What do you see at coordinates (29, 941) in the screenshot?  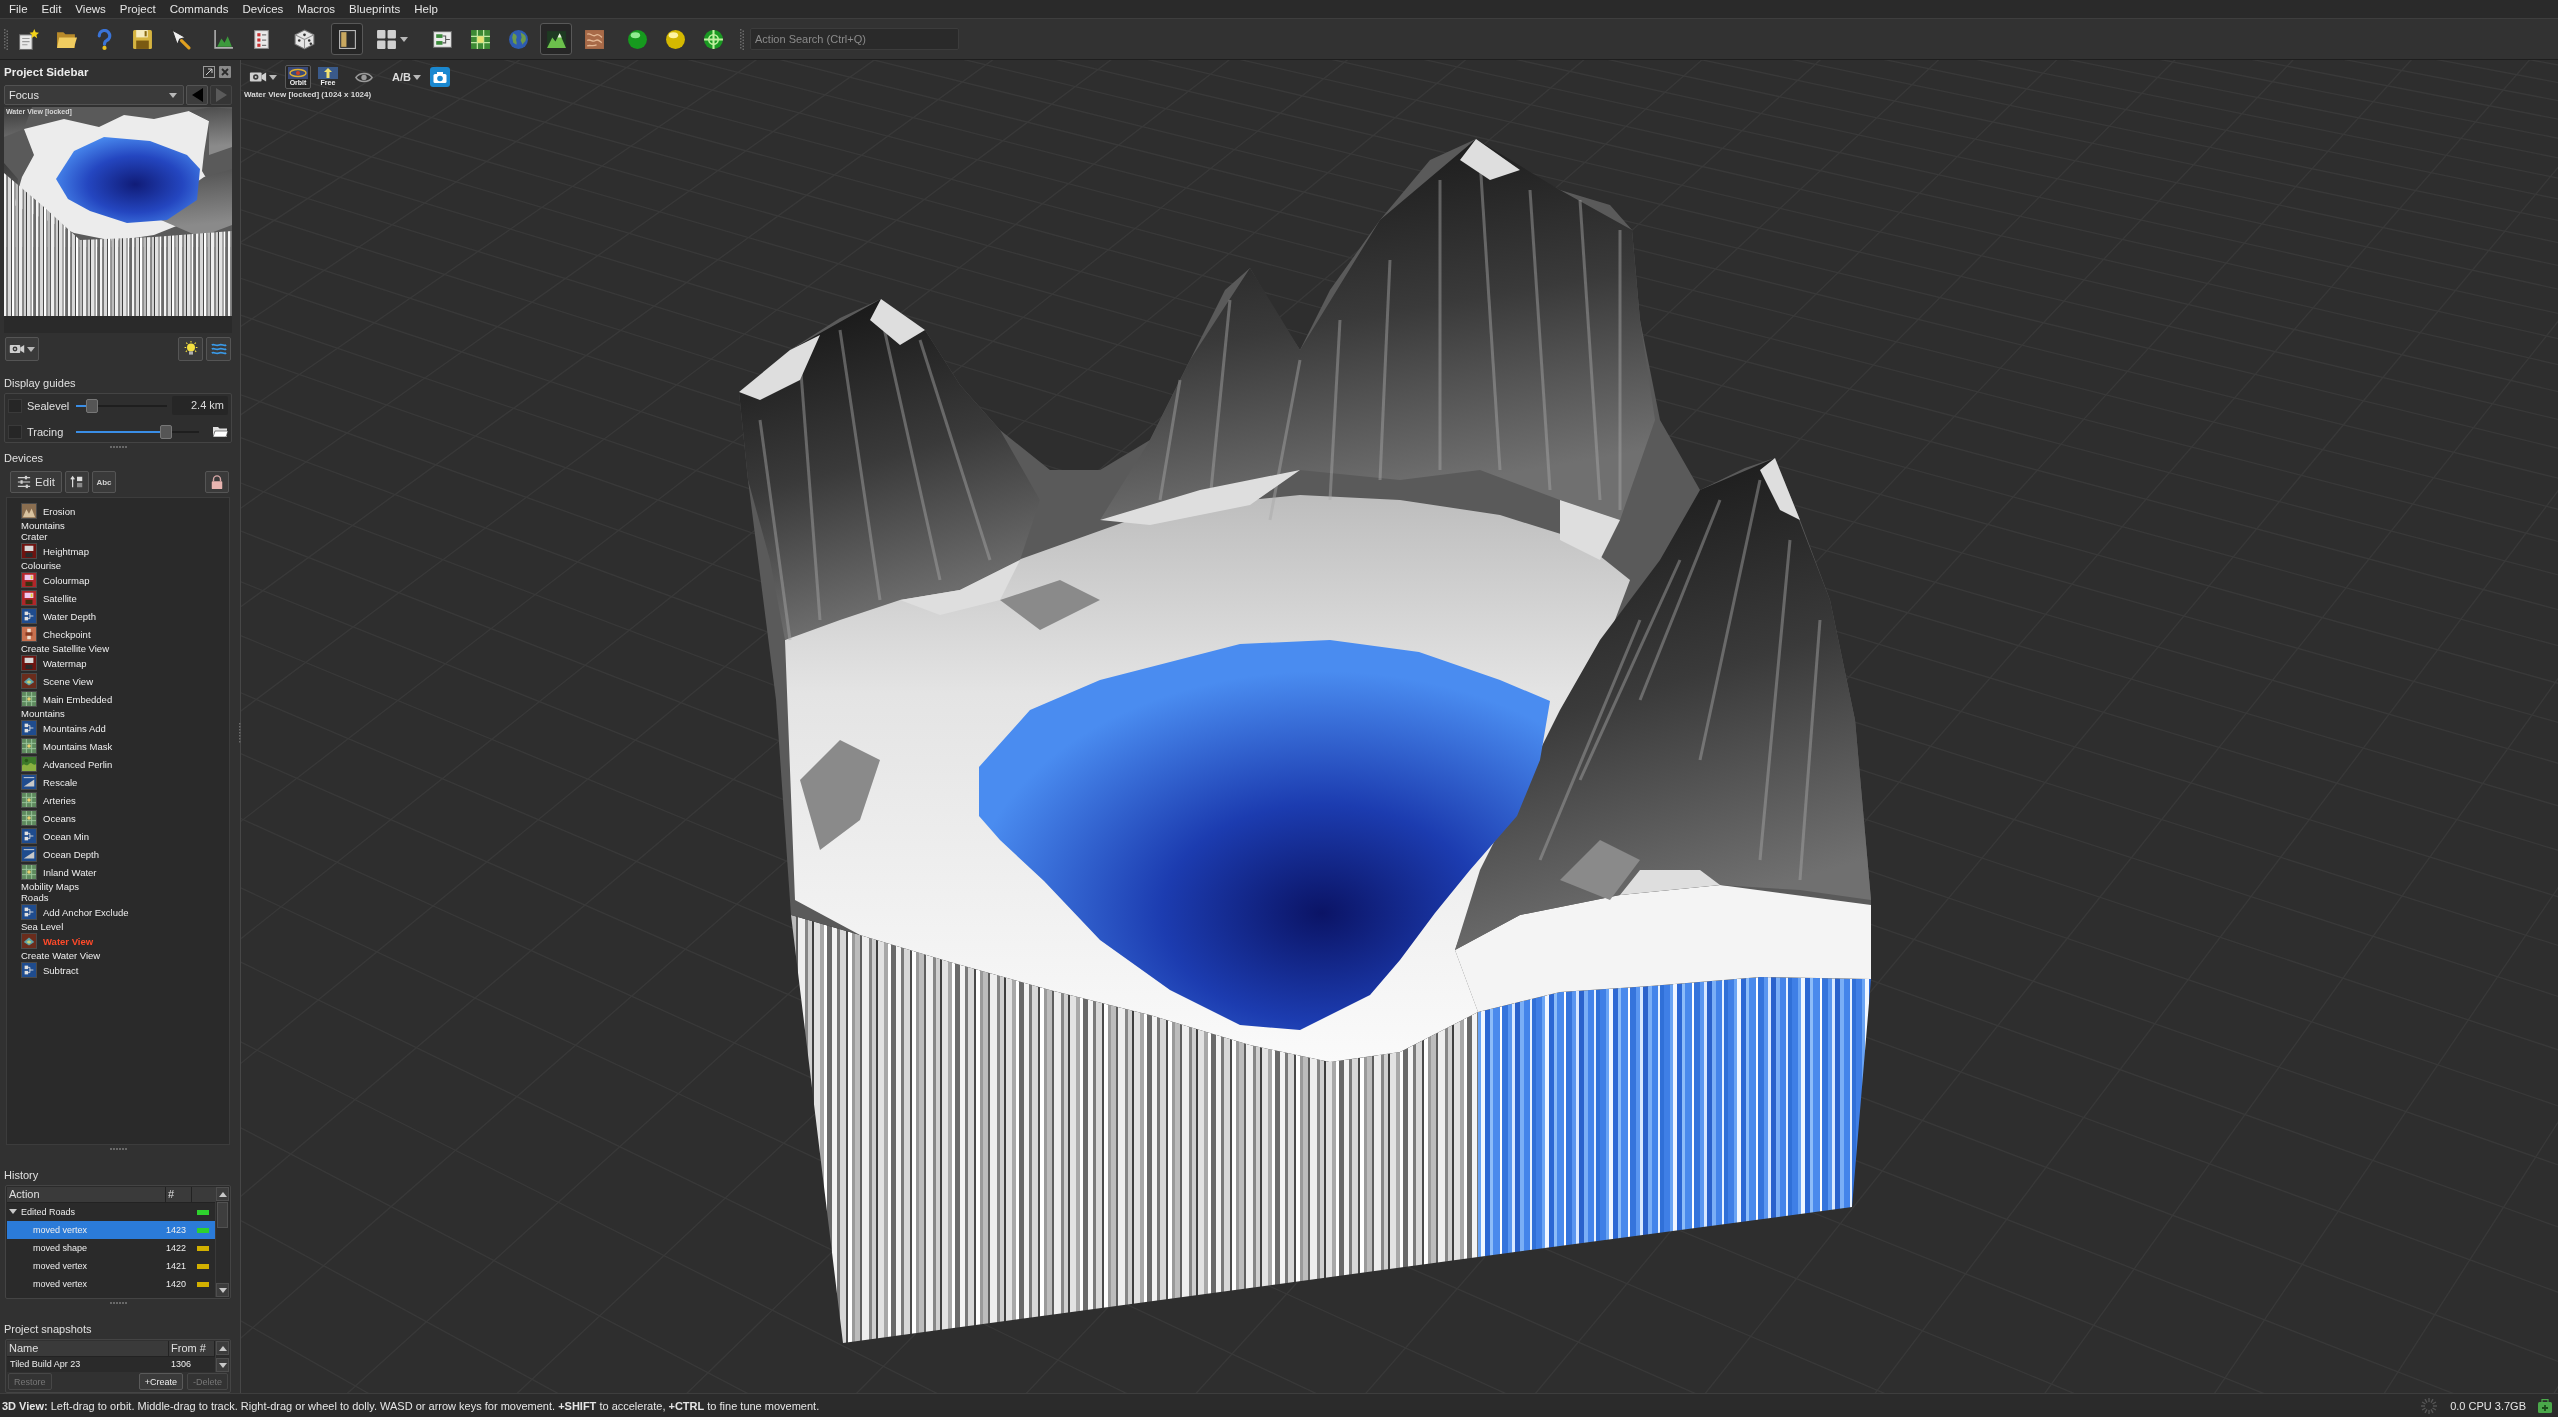 I see `diamond-tile-icon` at bounding box center [29, 941].